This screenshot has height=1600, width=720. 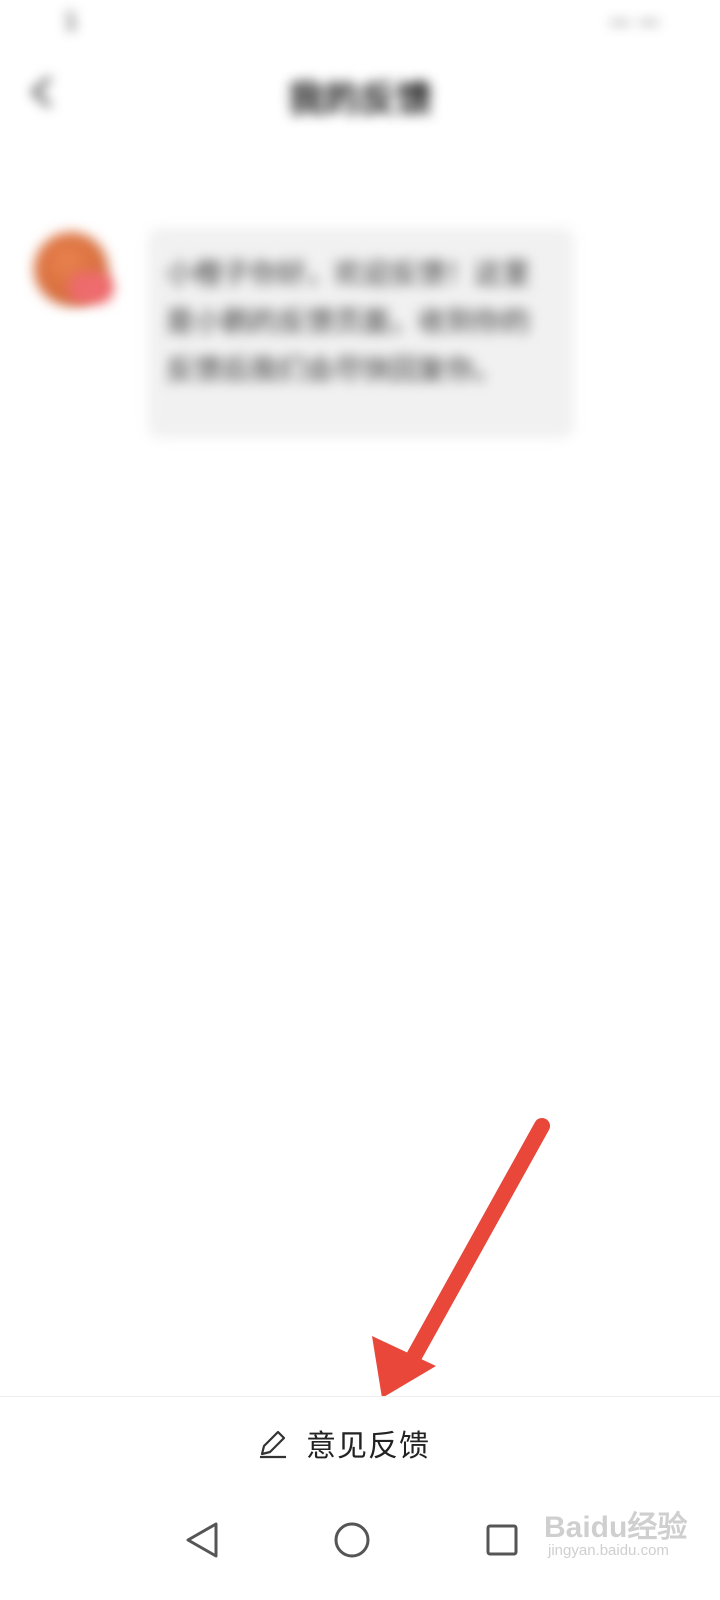 I want to click on status-left-text: 1, so click(x=71, y=22).